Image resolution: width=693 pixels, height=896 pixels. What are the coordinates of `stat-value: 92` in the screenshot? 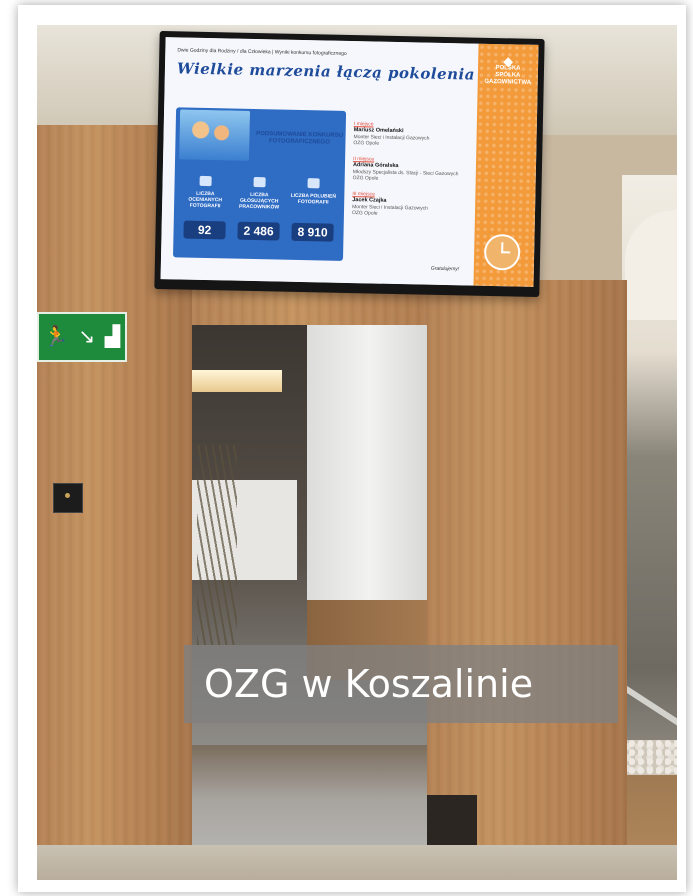 It's located at (204, 230).